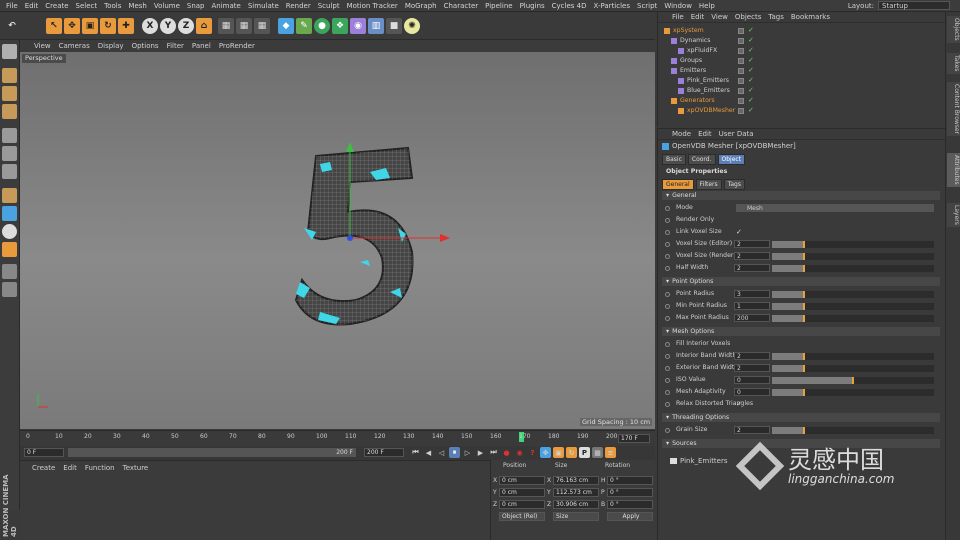 The width and height of the screenshot is (960, 540). Describe the element at coordinates (262, 26) in the screenshot. I see `render-settings-icon: ▦` at that location.